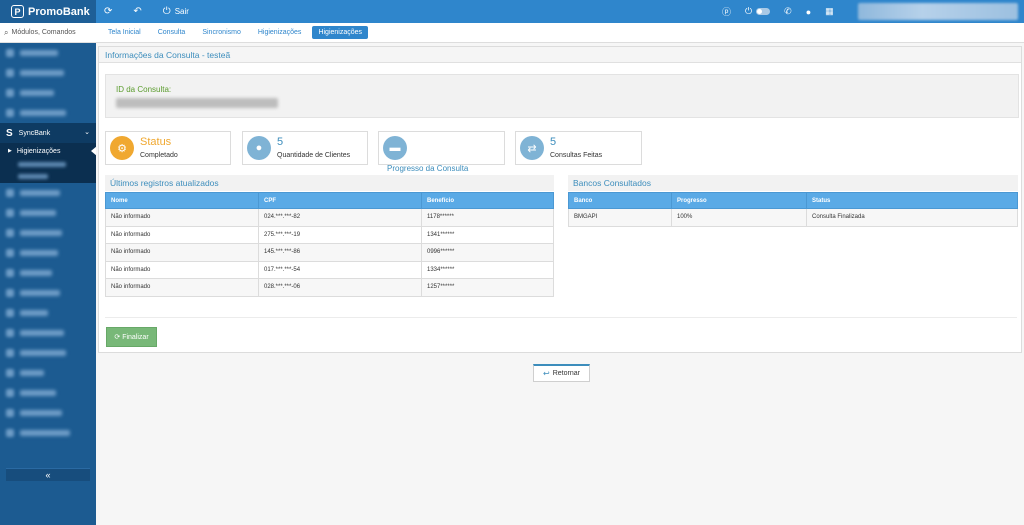  I want to click on module-search: ⌕ Módulos, Comandos, so click(48, 33).